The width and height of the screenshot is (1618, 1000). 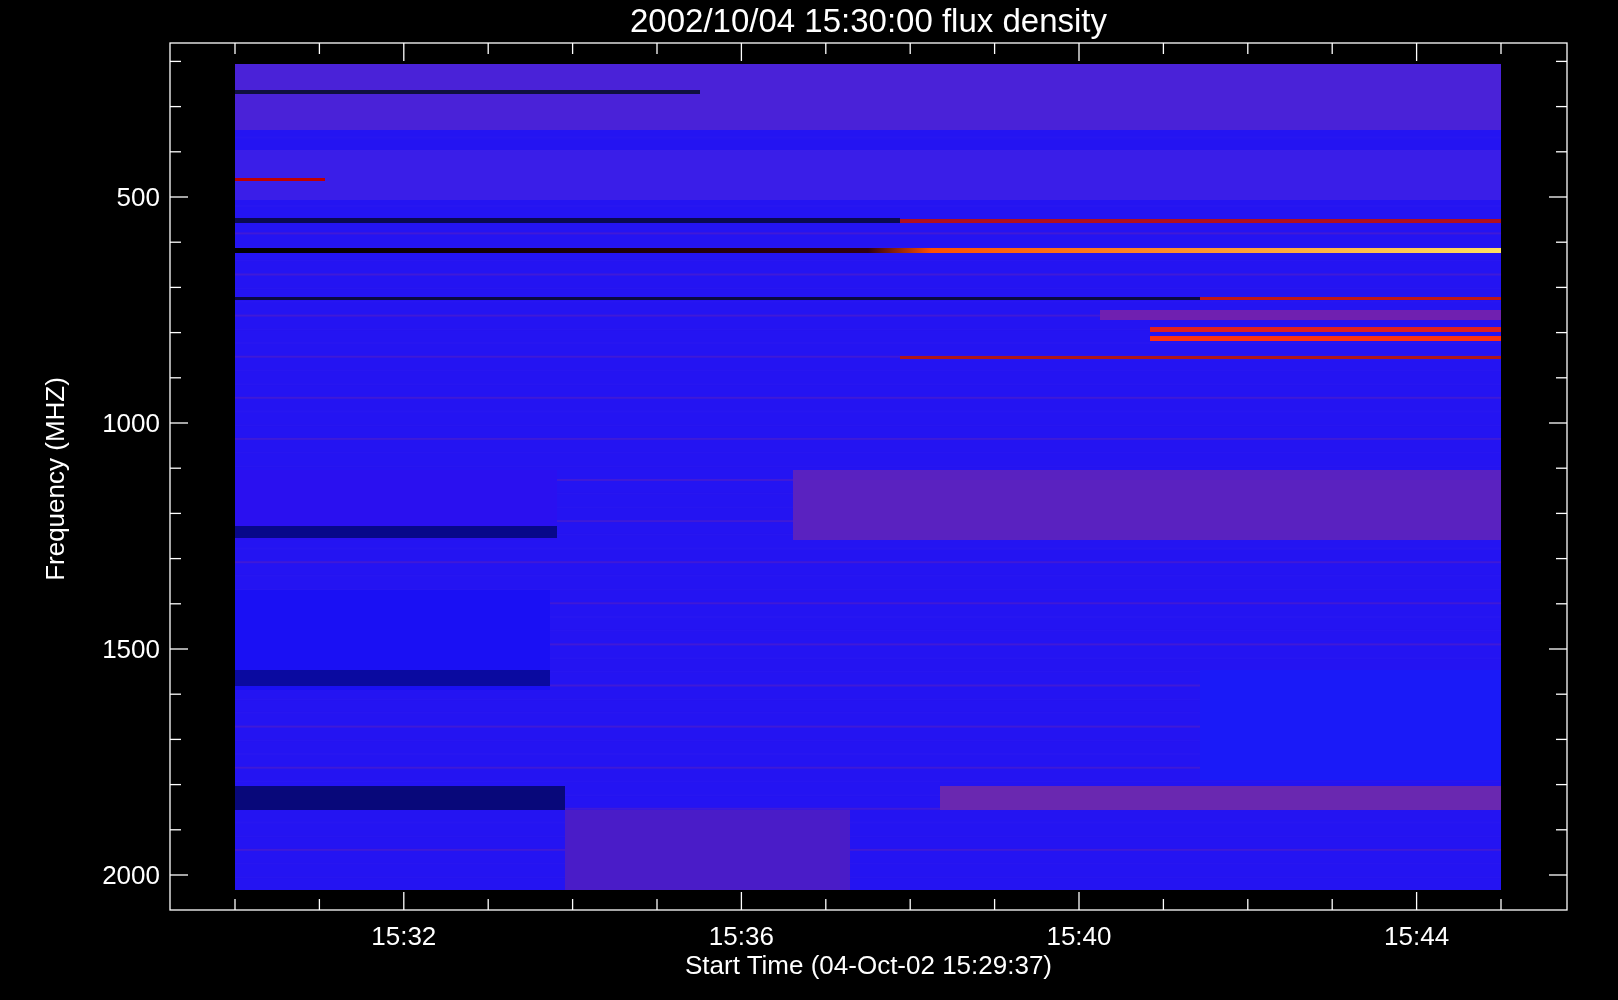 What do you see at coordinates (131, 423) in the screenshot?
I see `tick-label: 1000` at bounding box center [131, 423].